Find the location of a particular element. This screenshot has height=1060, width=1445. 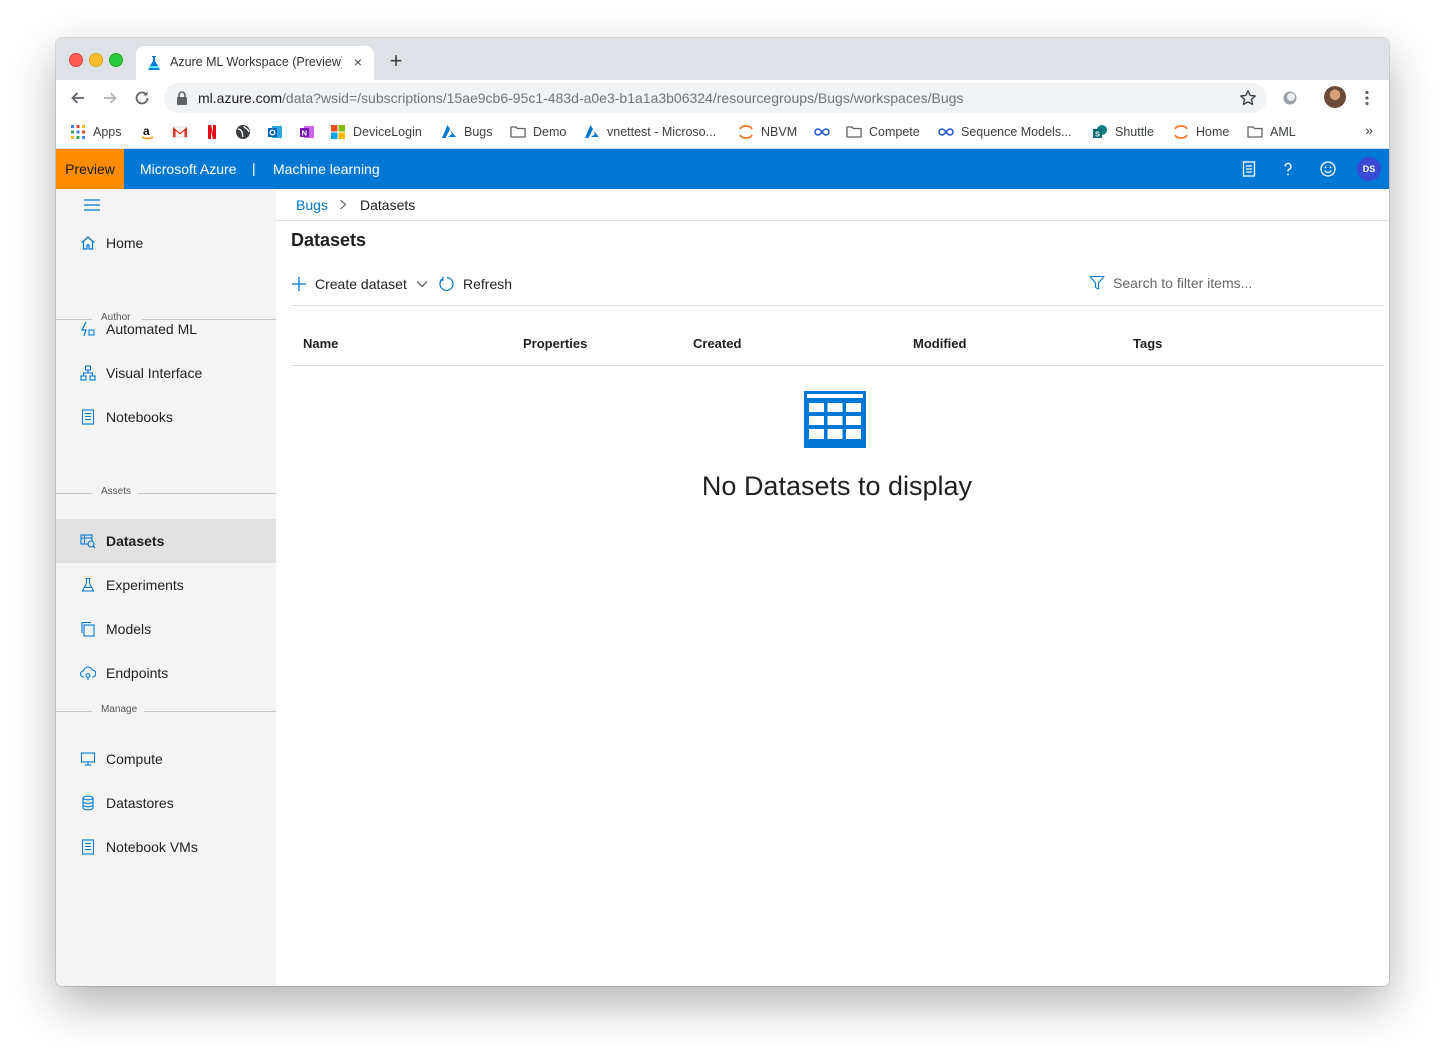

bookmark-aml-folder: AML is located at coordinates (1271, 132).